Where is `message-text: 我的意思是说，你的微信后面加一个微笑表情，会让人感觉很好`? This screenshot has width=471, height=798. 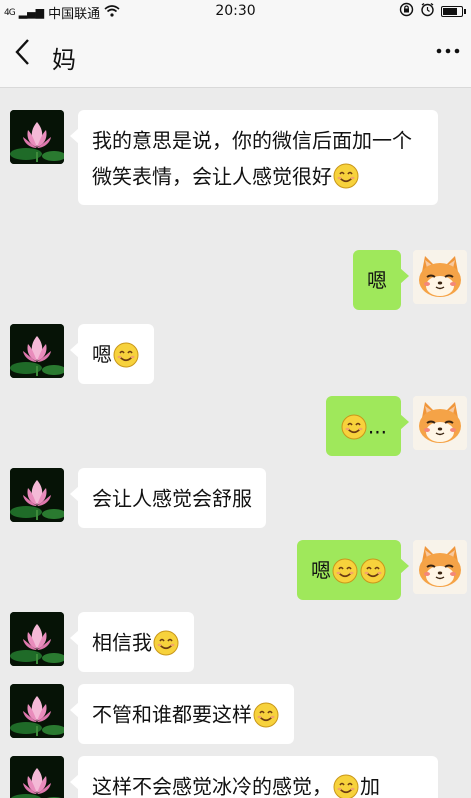 message-text: 我的意思是说，你的微信后面加一个微笑表情，会让人感觉很好 is located at coordinates (252, 158).